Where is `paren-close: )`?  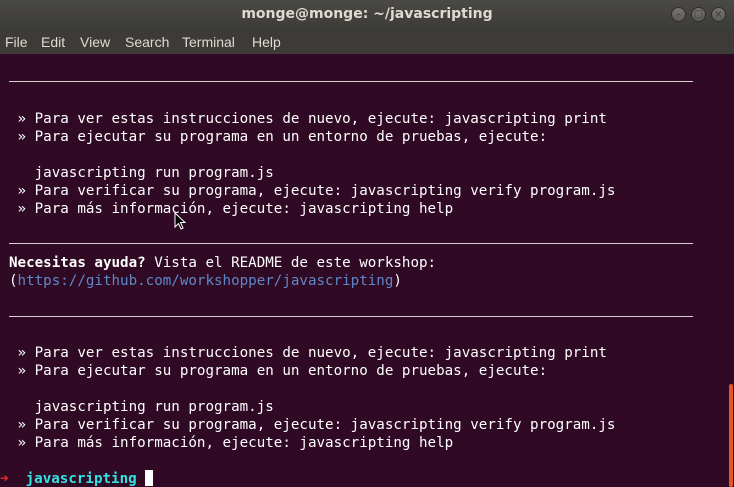
paren-close: ) is located at coordinates (397, 281).